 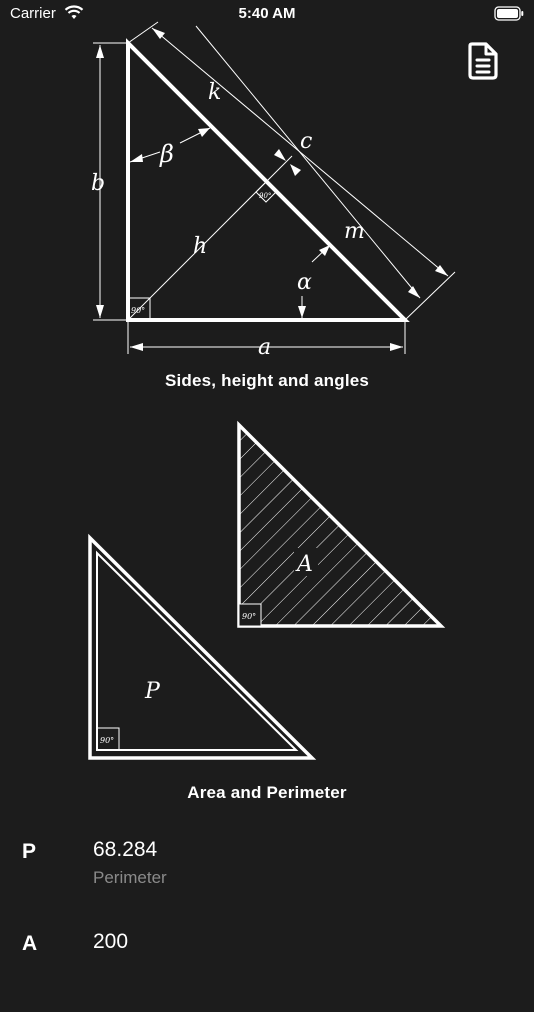 I want to click on result-symbol: A, so click(x=30, y=943).